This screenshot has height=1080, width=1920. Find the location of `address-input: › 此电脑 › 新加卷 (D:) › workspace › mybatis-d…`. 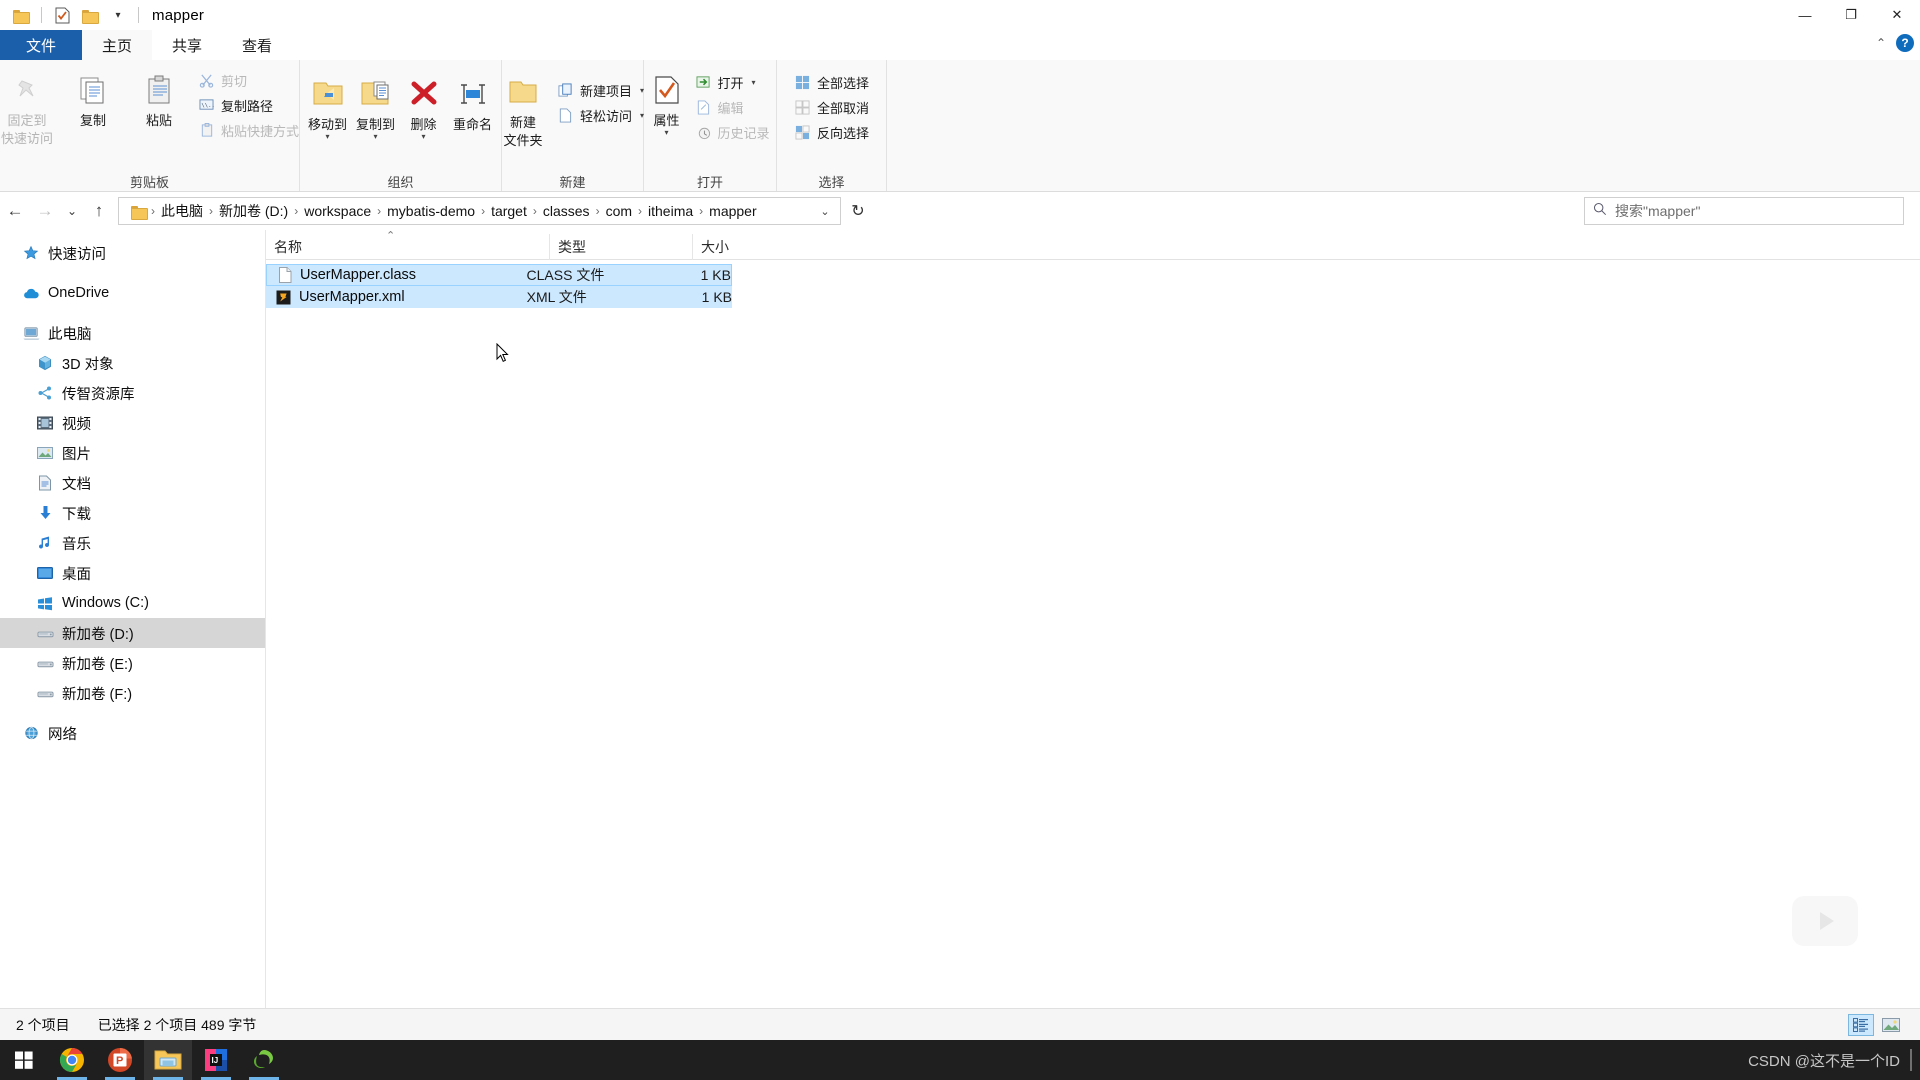

address-input: › 此电脑 › 新加卷 (D:) › workspace › mybatis-d… is located at coordinates (479, 211).